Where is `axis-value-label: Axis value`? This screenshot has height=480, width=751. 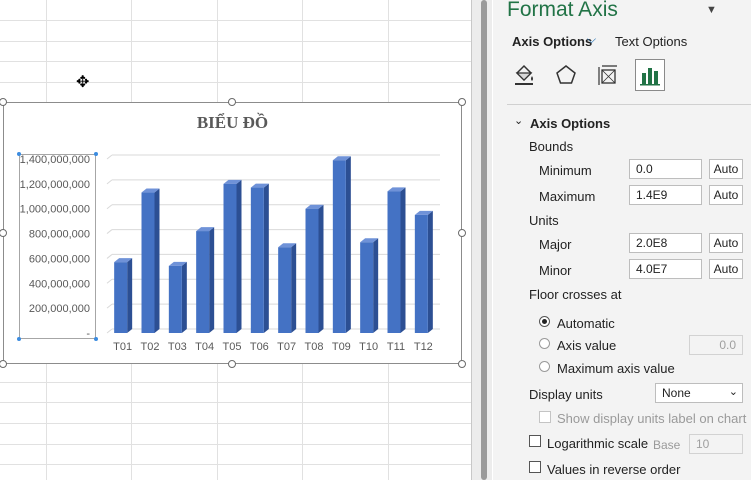
axis-value-label: Axis value is located at coordinates (586, 345).